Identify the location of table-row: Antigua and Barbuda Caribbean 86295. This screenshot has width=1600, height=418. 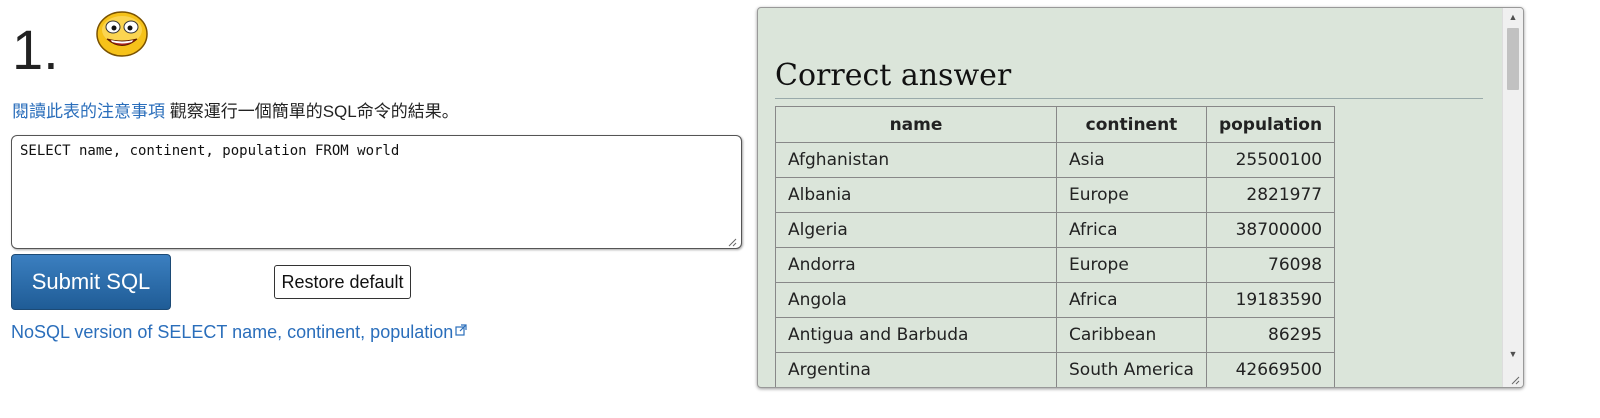
(1055, 335).